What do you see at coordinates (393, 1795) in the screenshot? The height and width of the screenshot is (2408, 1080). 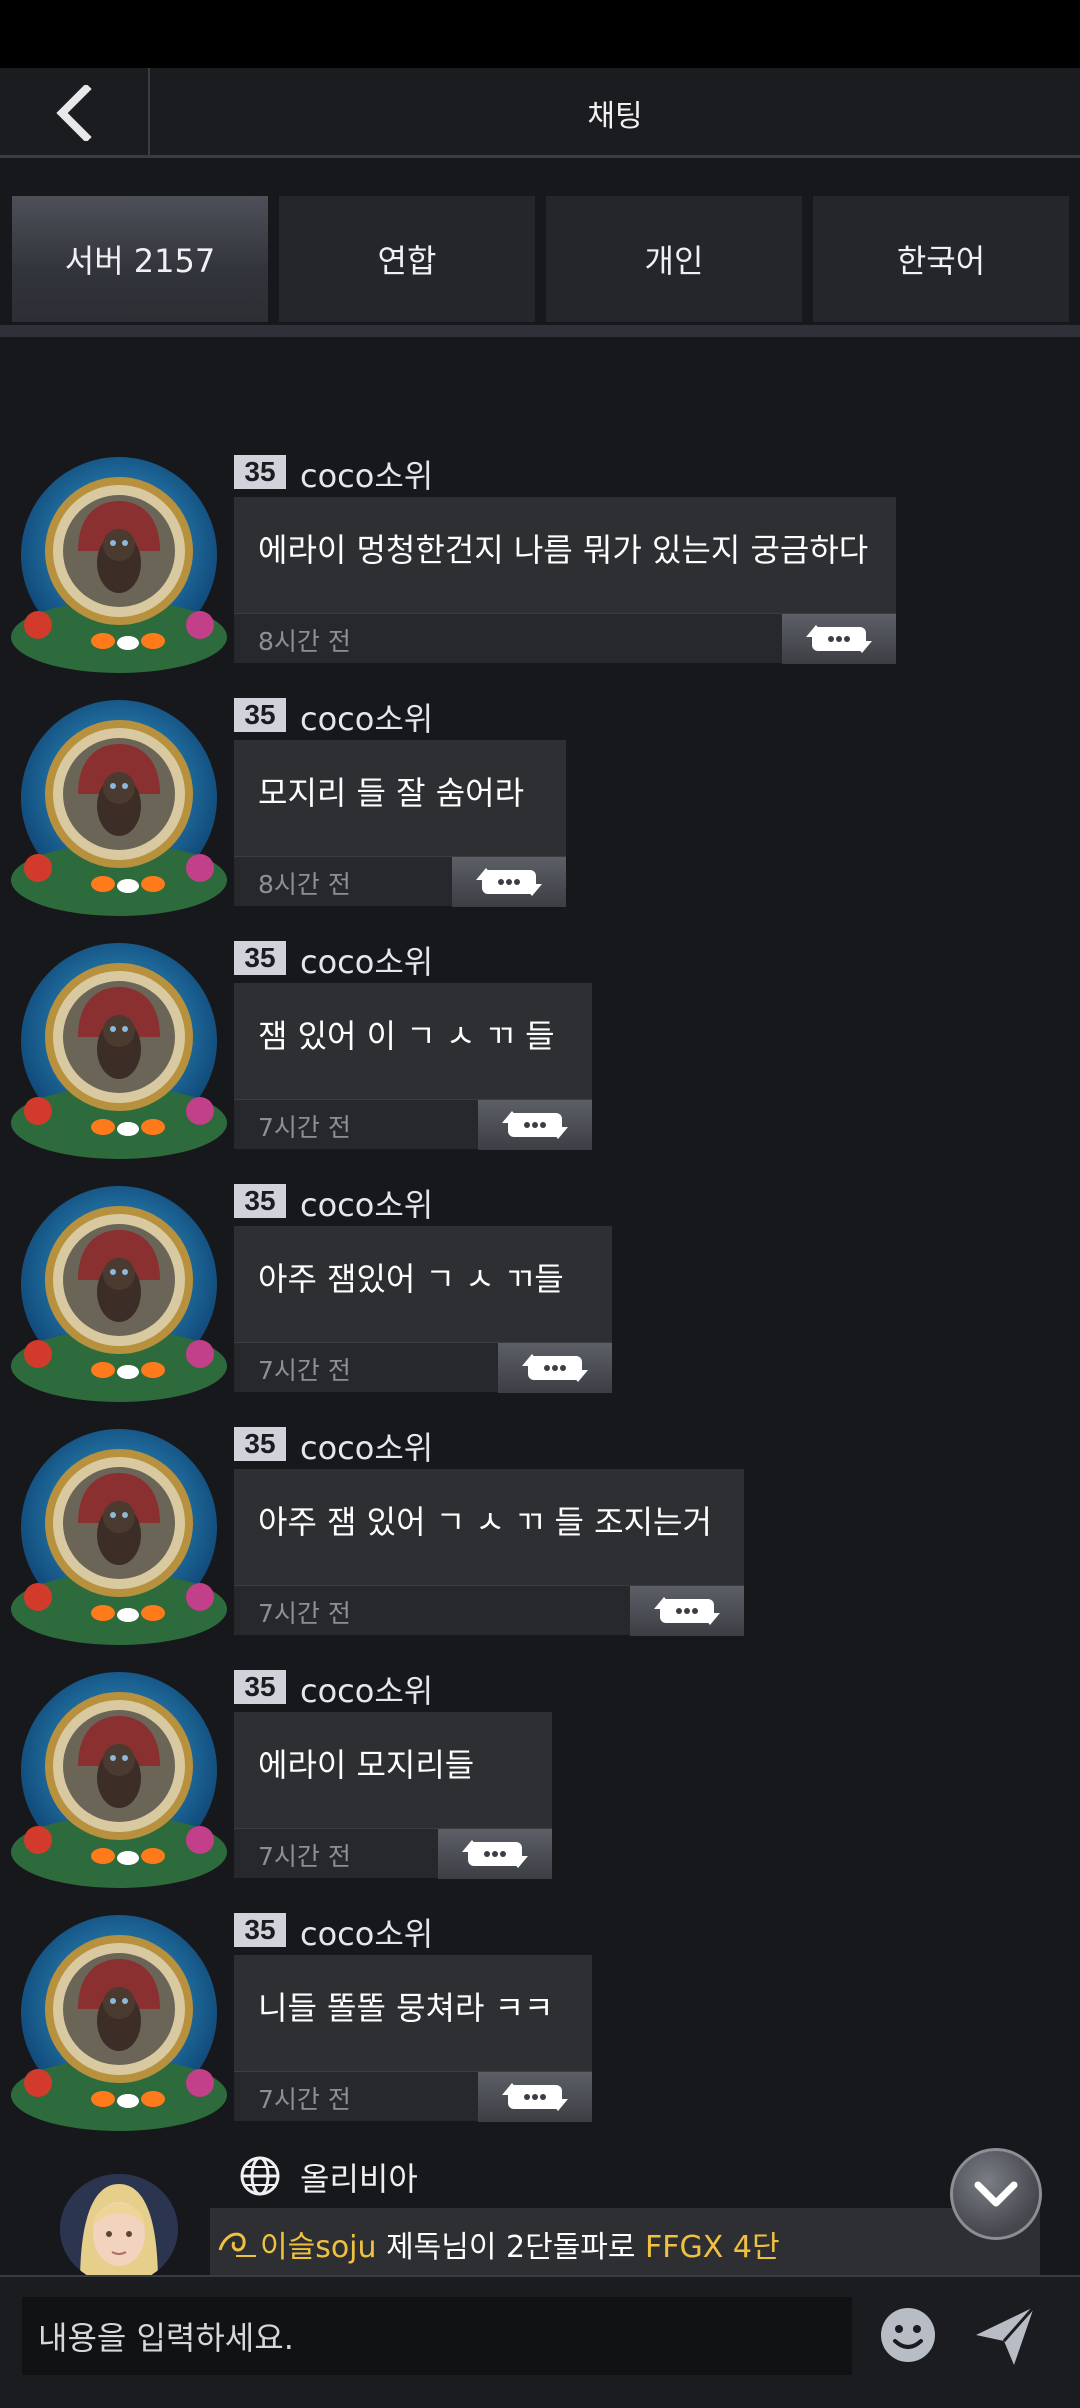 I see `message-bubble: 에라이 모지리들 7시간 전` at bounding box center [393, 1795].